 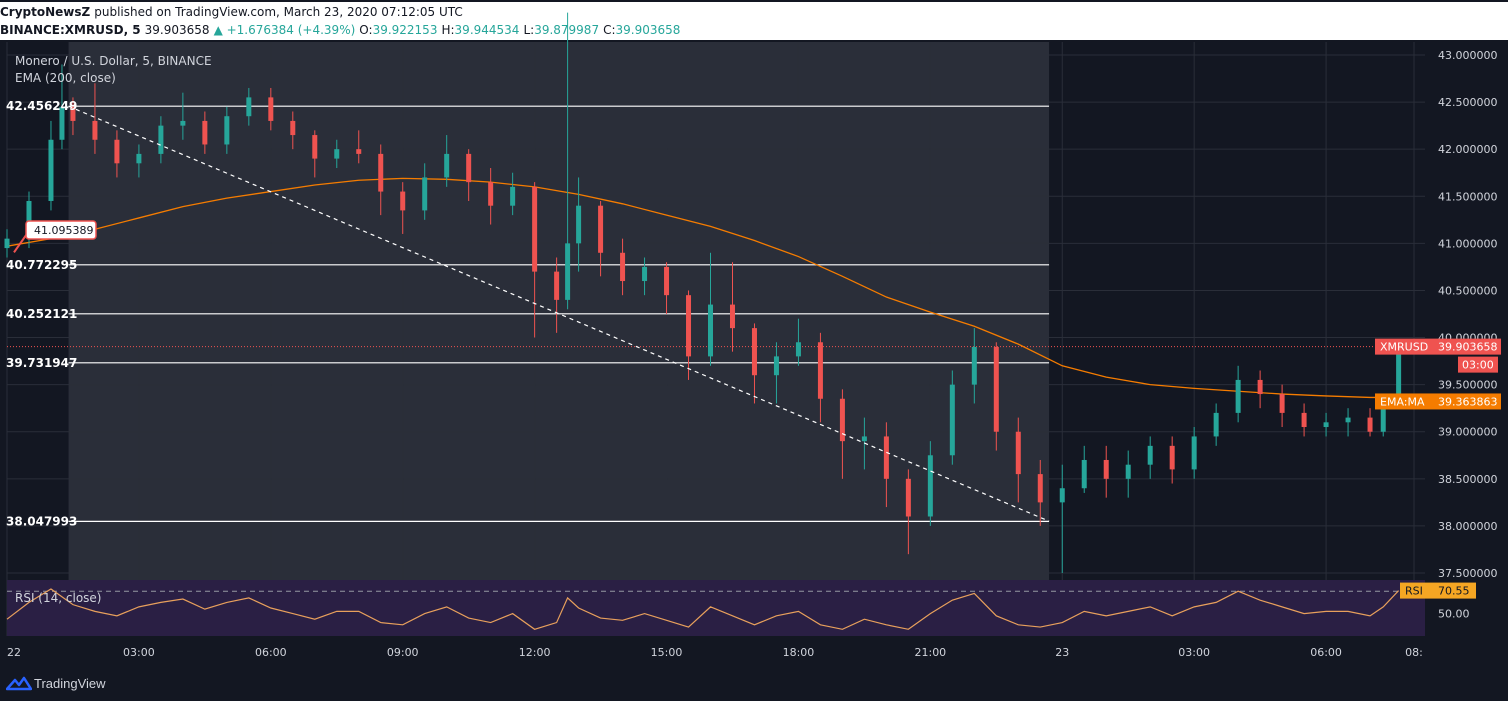 I want to click on level-label: 40.252121, so click(x=41, y=314).